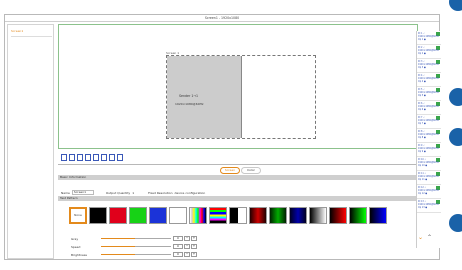  Describe the element at coordinates (80, 157) in the screenshot. I see `layout-3col-icon` at that location.